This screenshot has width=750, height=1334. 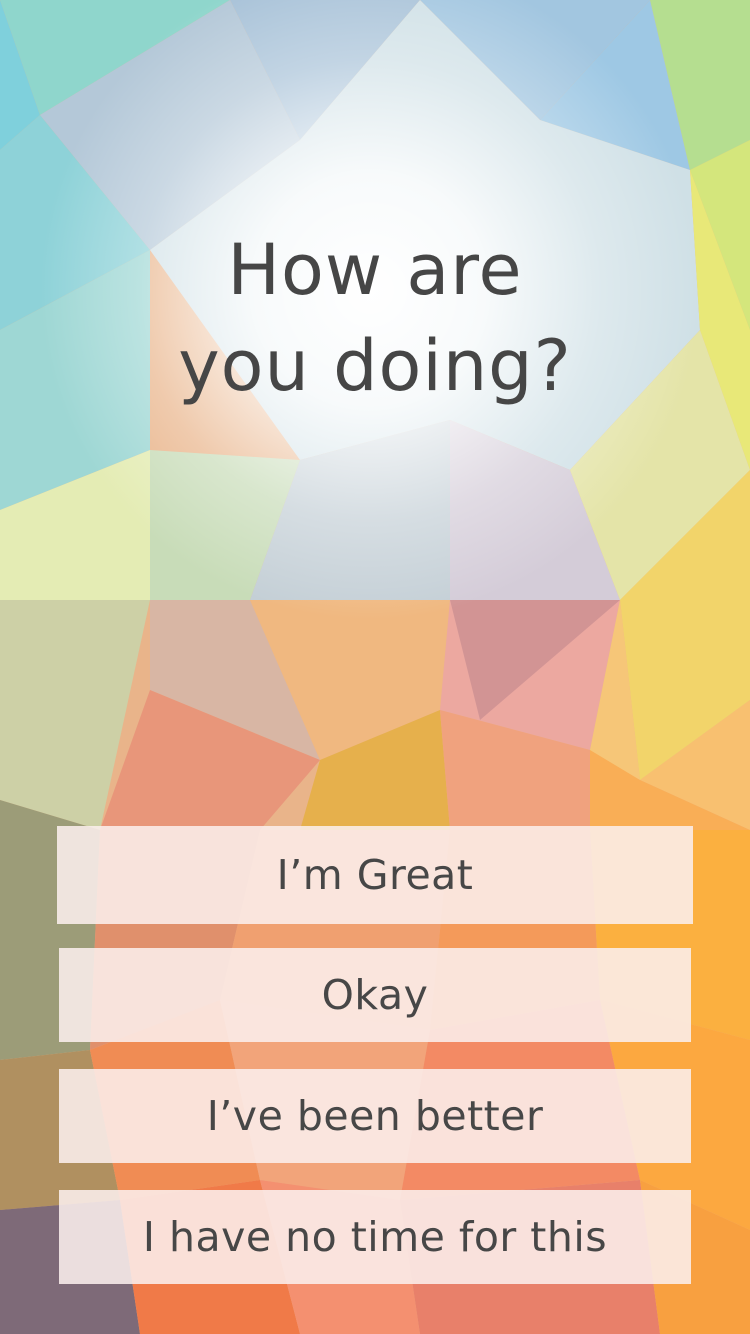 I want to click on answer-great-button: I’m Great, so click(x=375, y=875).